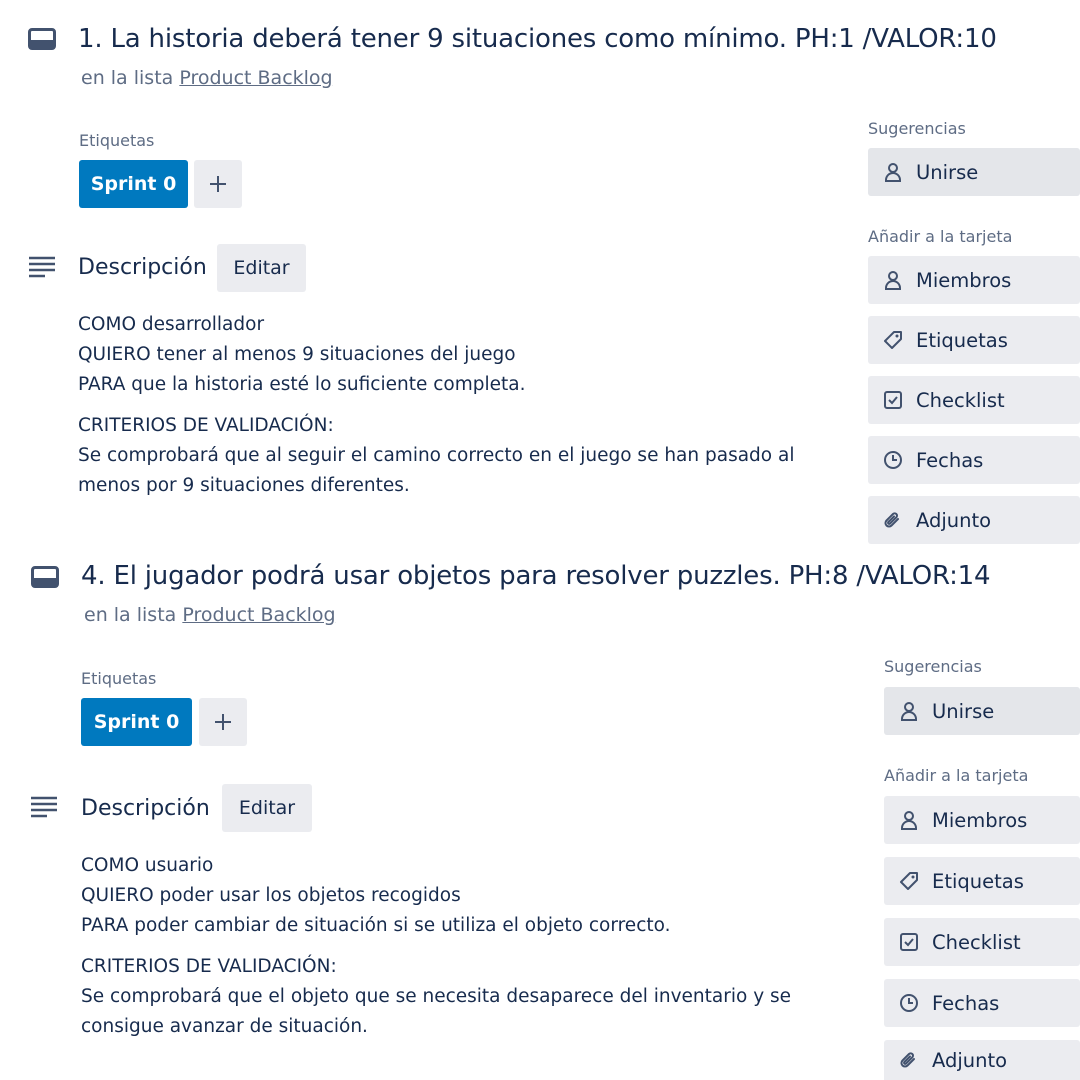  I want to click on criteria-line: menos por 9 situaciones diferentes., so click(244, 485).